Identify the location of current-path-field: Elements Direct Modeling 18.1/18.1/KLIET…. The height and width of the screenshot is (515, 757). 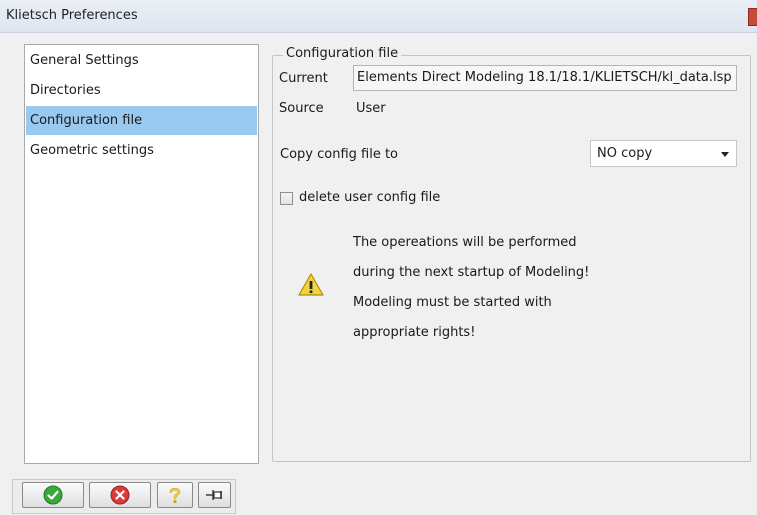
(545, 78).